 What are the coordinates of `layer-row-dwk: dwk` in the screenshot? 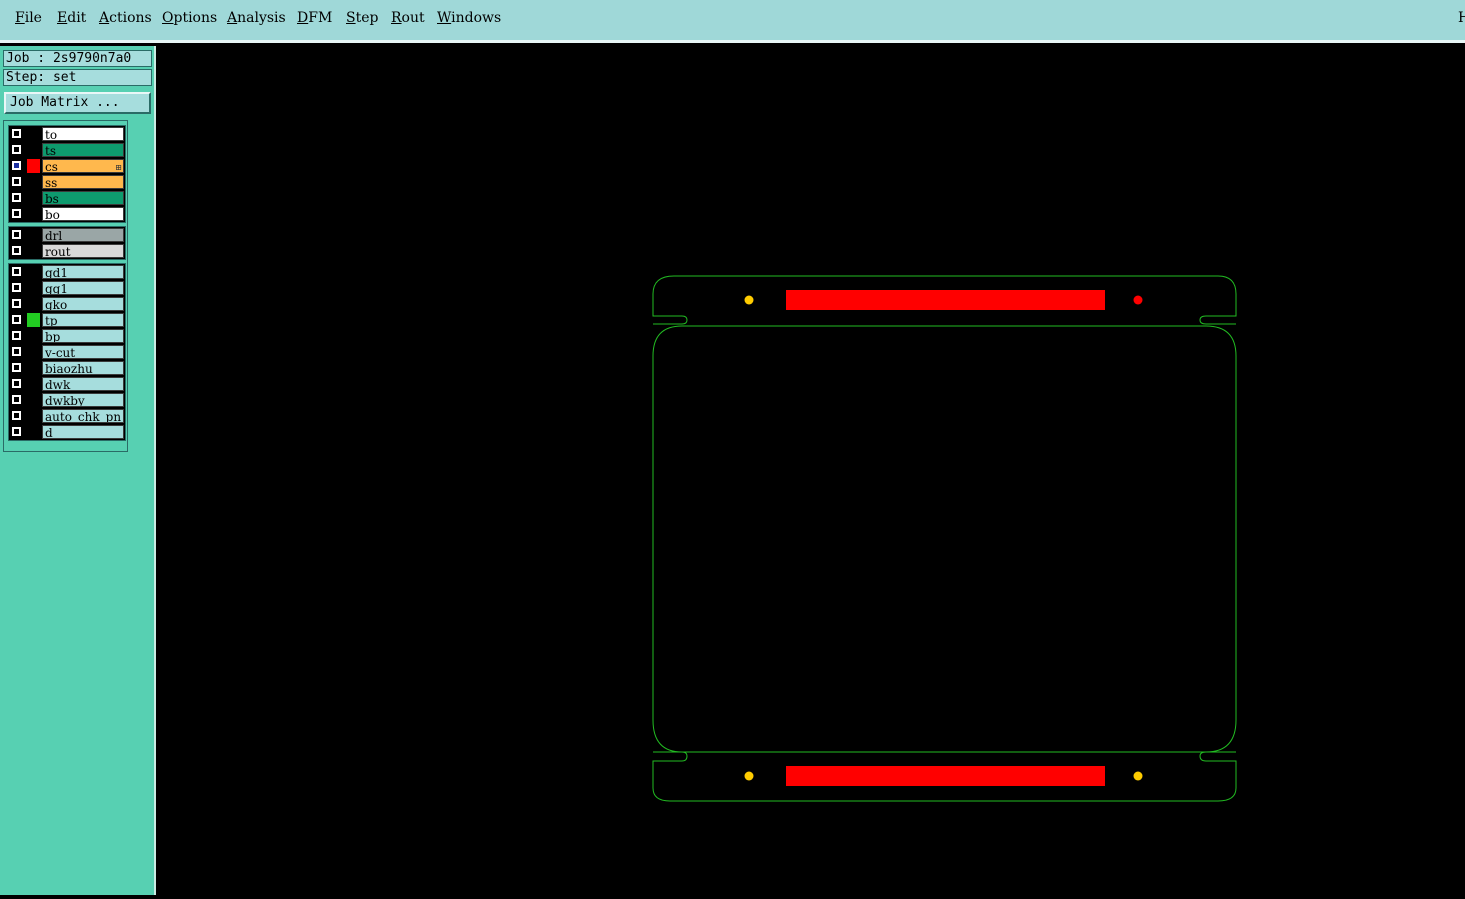 It's located at (67, 384).